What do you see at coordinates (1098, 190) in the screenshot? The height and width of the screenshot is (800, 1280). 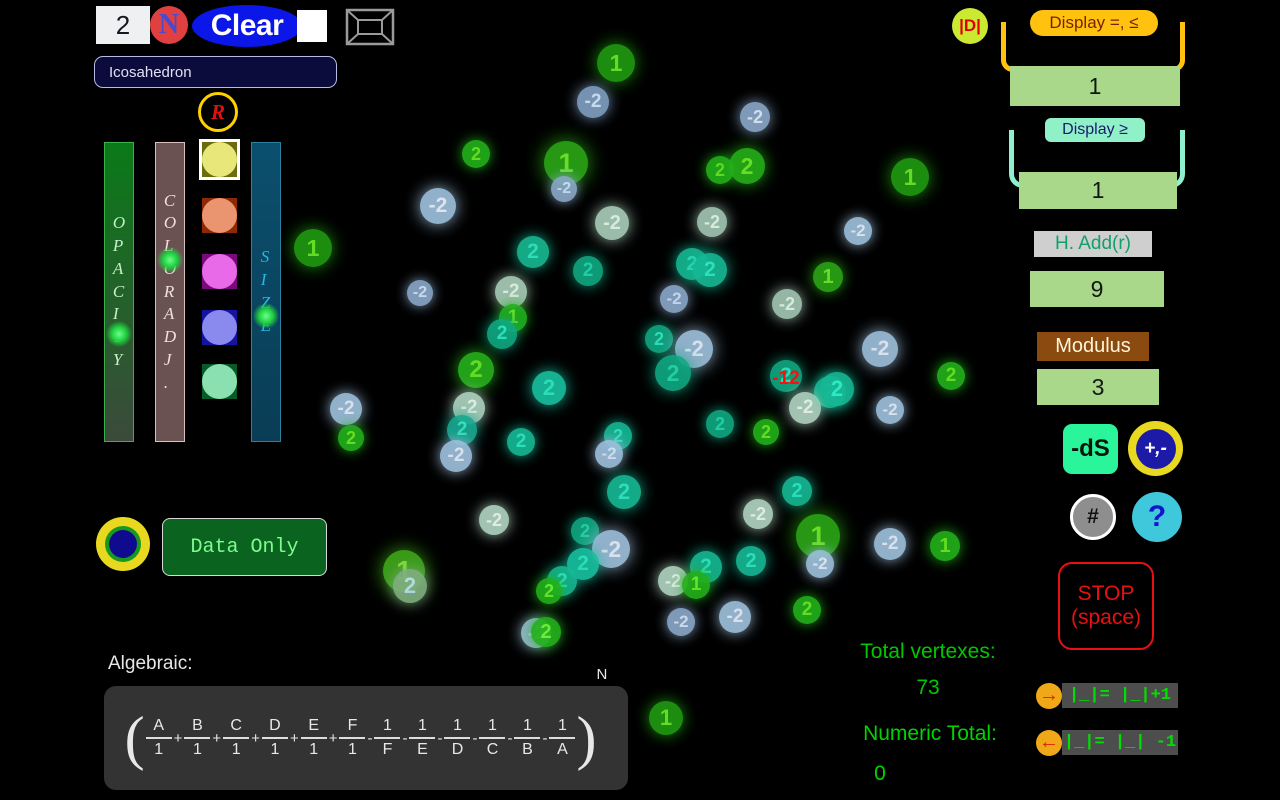 I see `display-ge-value: 1` at bounding box center [1098, 190].